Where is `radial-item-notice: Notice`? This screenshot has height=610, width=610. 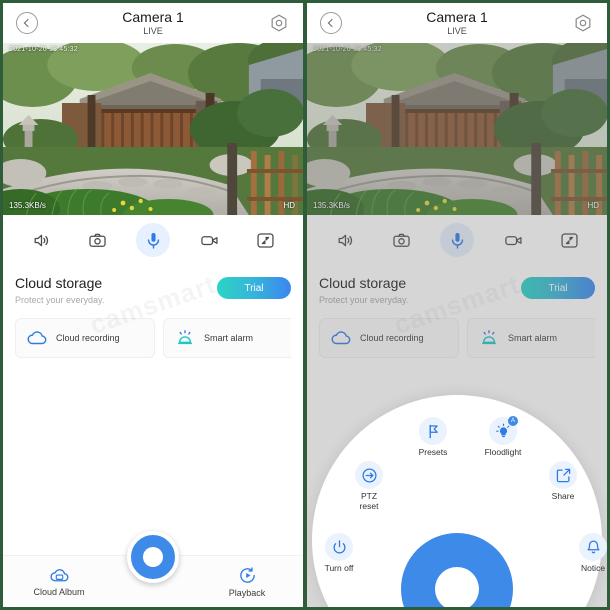
radial-item-notice: Notice is located at coordinates (585, 553).